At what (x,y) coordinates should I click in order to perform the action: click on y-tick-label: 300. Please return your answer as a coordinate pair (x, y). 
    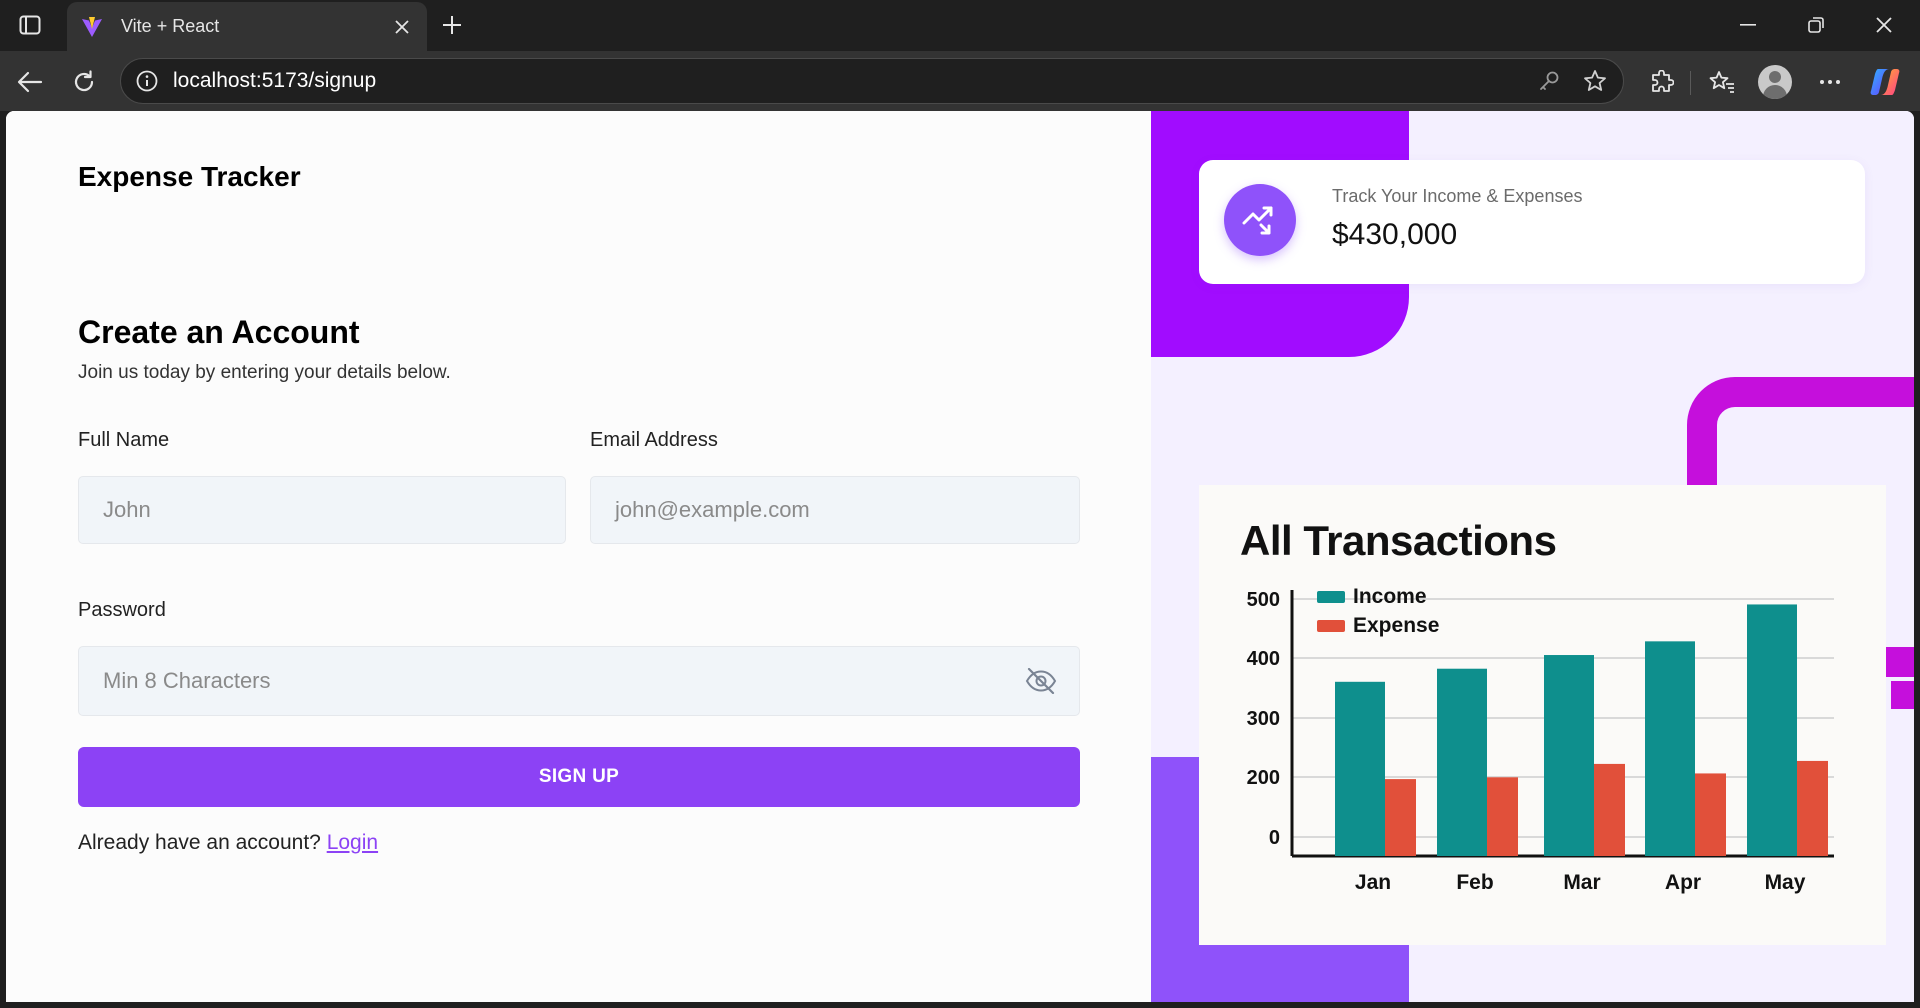
    Looking at the image, I should click on (1263, 719).